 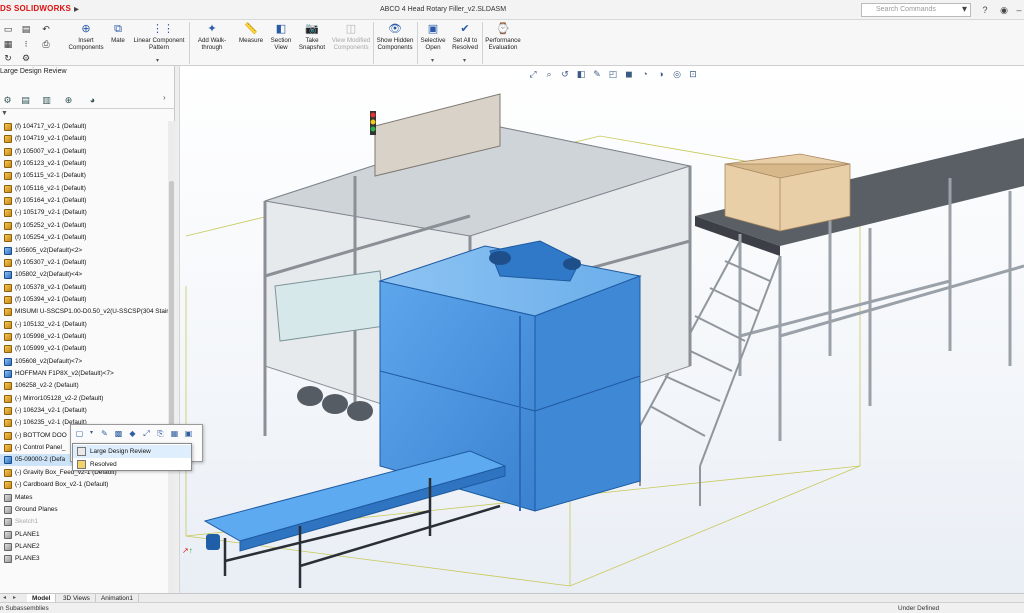 I want to click on open-part-icon: ▦, so click(x=174, y=433).